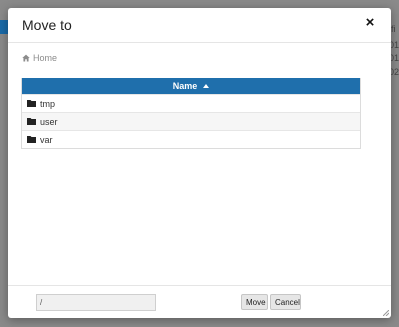 Image resolution: width=399 pixels, height=327 pixels. Describe the element at coordinates (47, 25) in the screenshot. I see `dialog-title: Move to` at that location.